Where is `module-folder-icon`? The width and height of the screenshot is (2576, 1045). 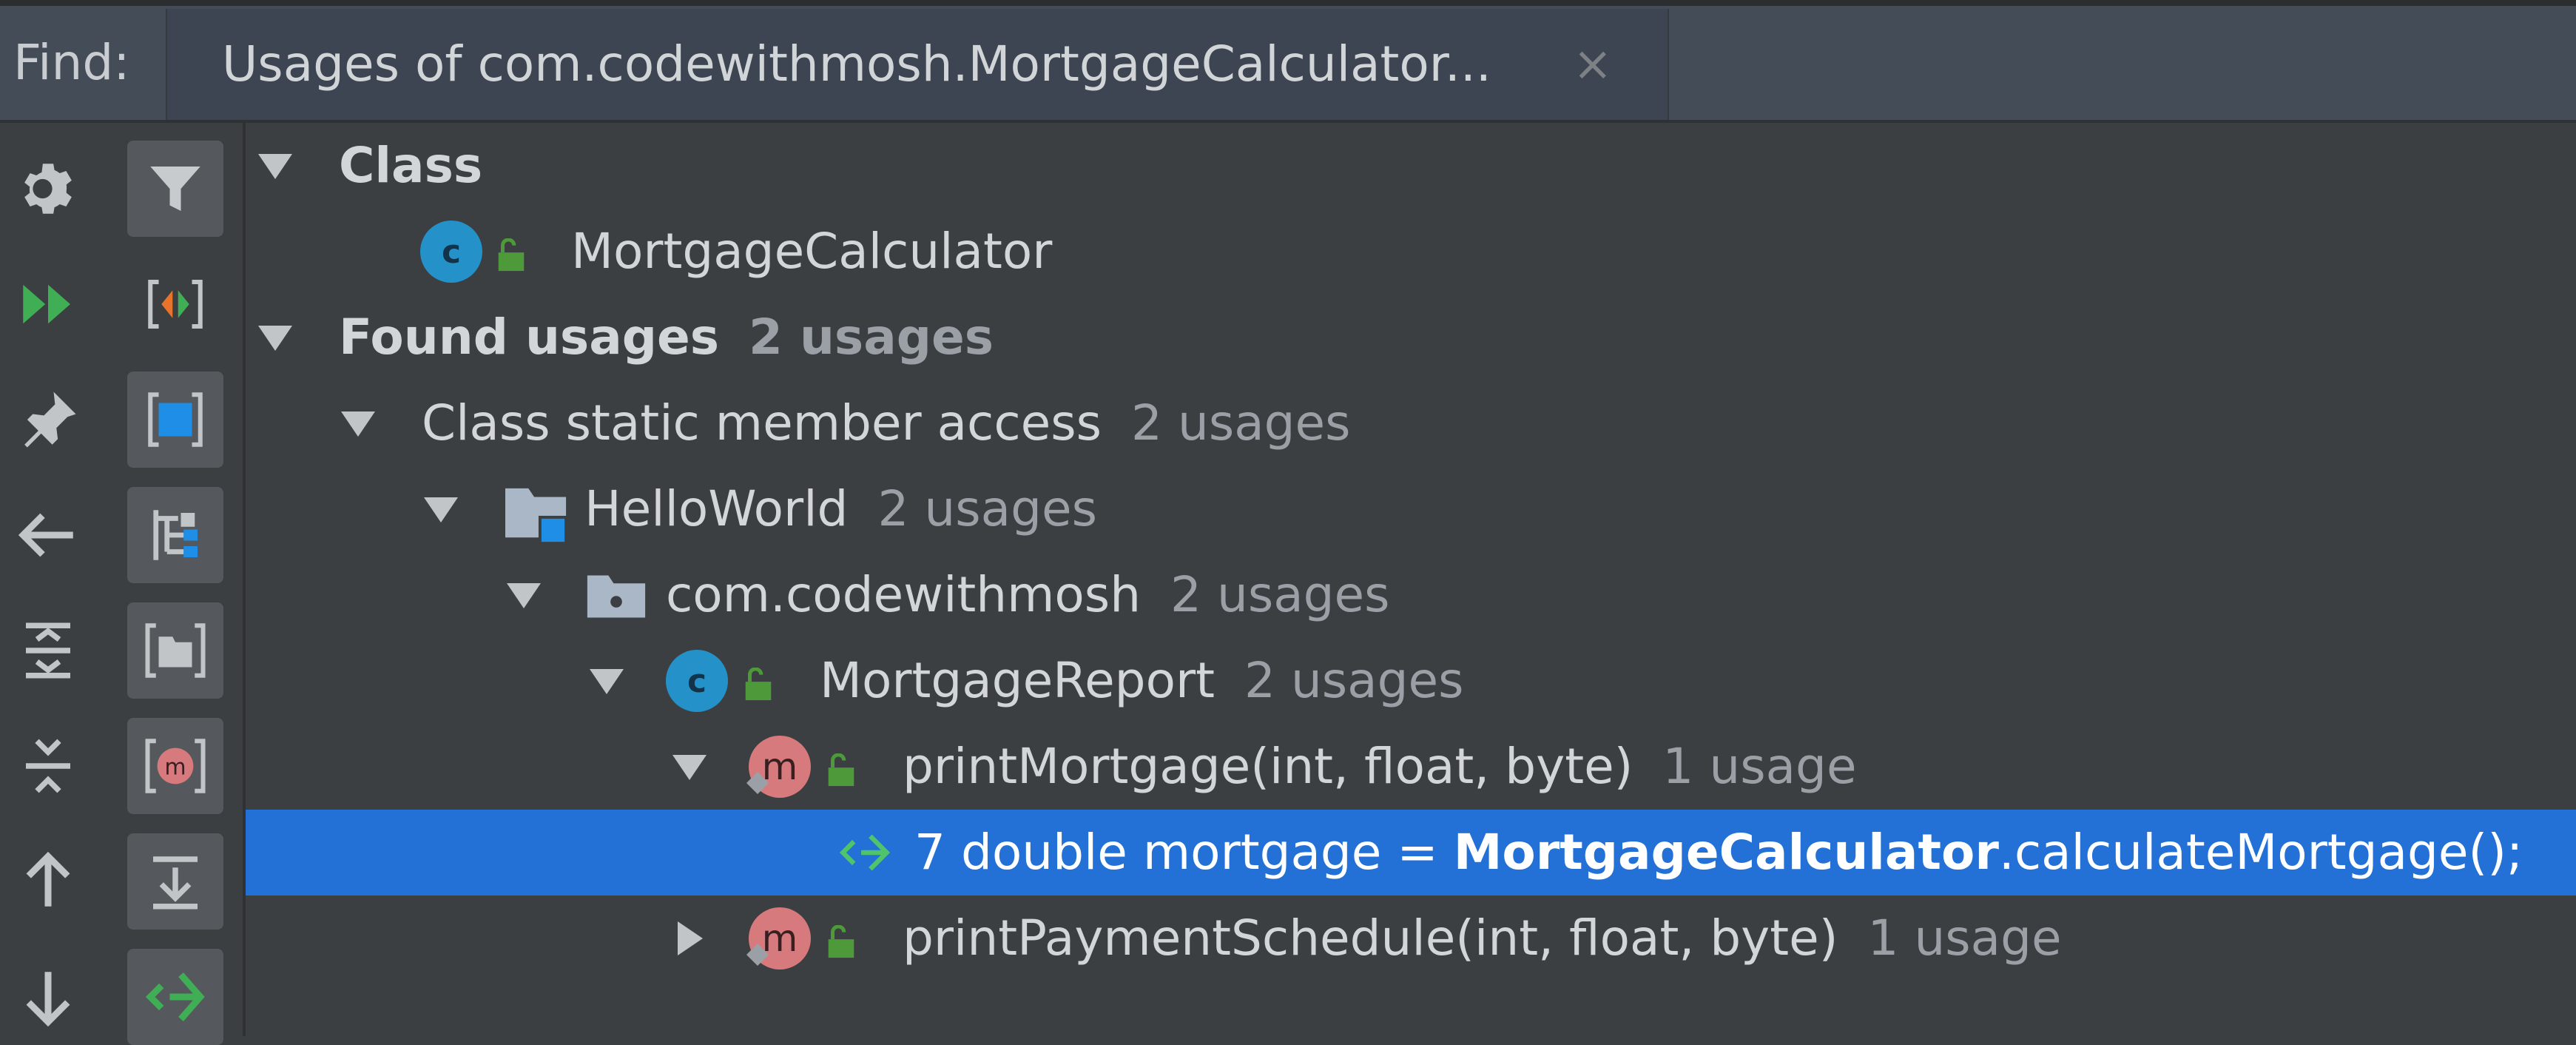 module-folder-icon is located at coordinates (537, 514).